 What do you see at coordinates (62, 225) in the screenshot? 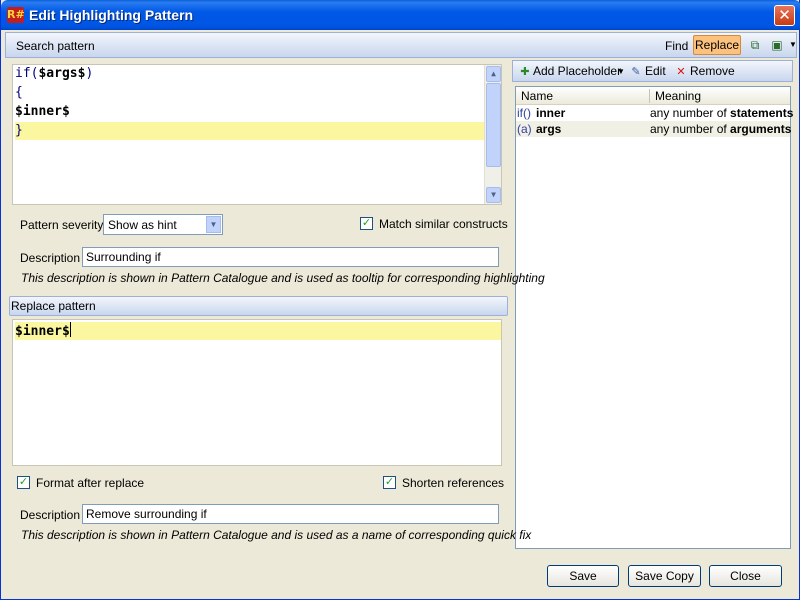
I see `pattern-severity-label: Pattern severity` at bounding box center [62, 225].